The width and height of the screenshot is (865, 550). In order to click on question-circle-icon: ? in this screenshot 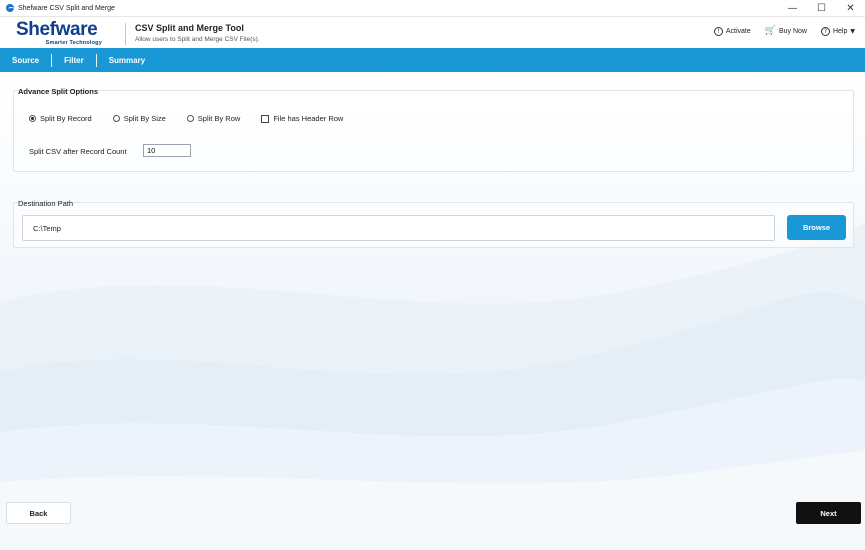, I will do `click(825, 31)`.